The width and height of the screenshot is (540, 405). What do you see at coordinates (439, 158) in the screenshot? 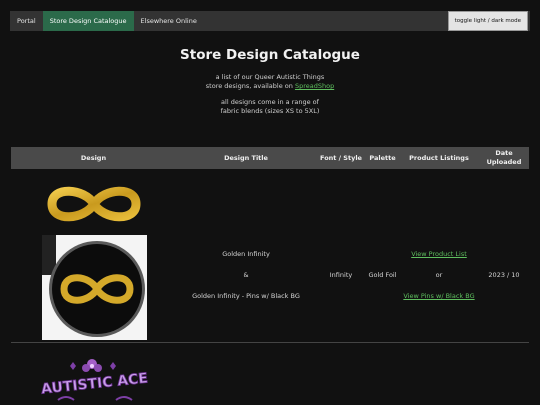
I see `header-product-listings: Product Listings` at bounding box center [439, 158].